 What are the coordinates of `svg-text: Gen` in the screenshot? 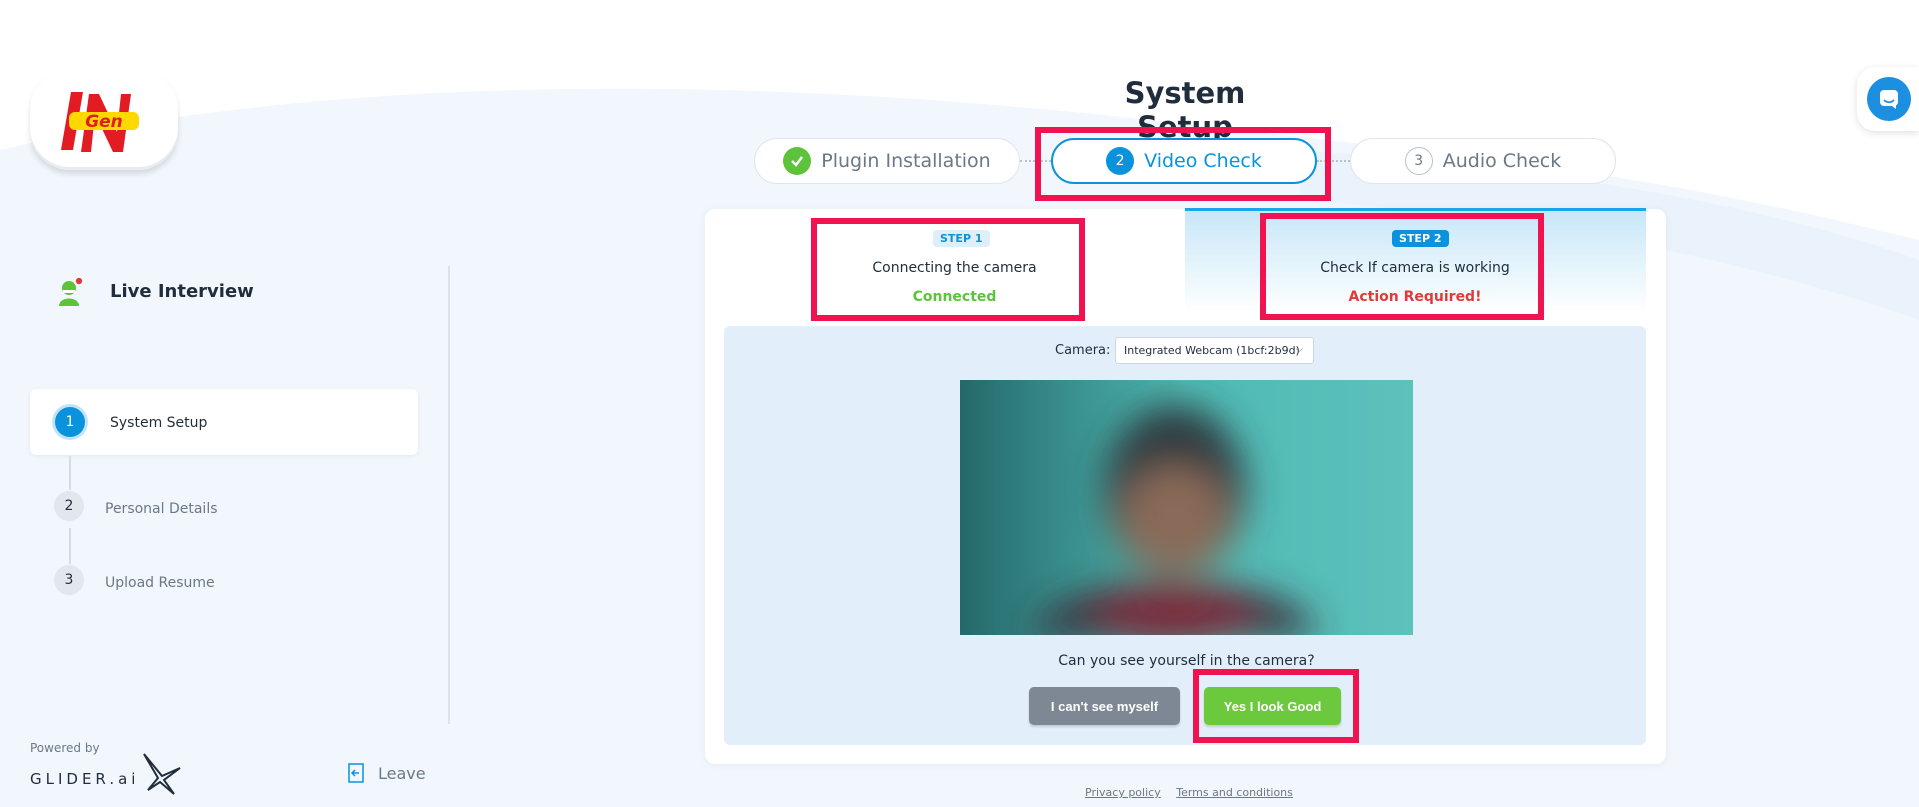 It's located at (104, 122).